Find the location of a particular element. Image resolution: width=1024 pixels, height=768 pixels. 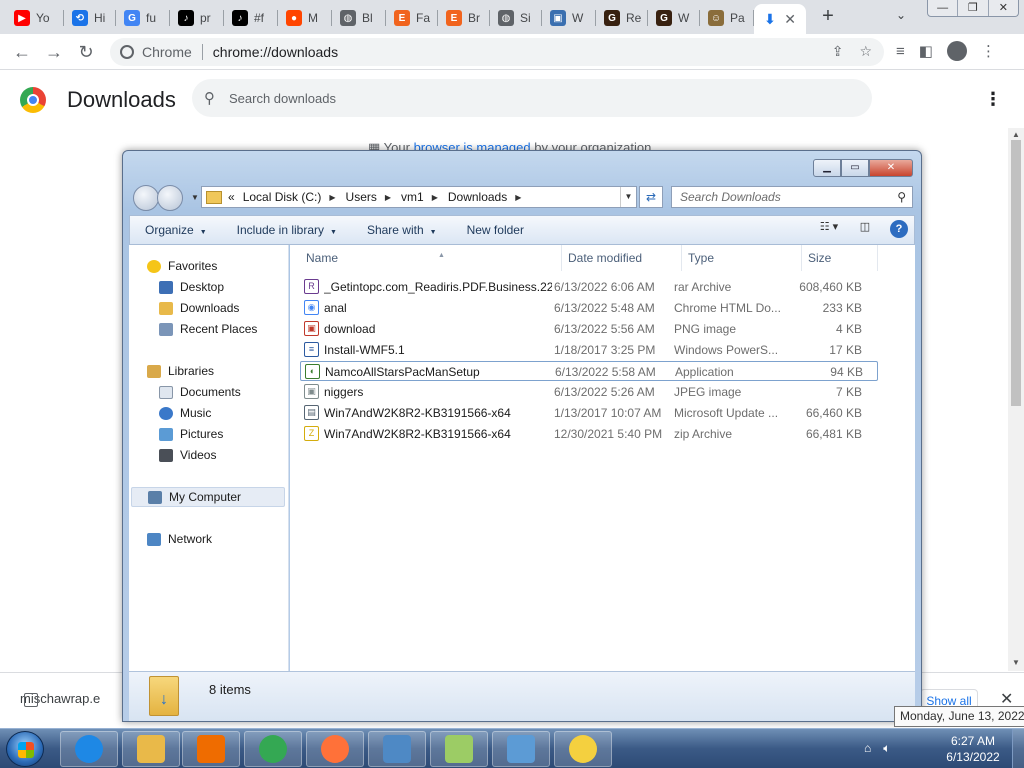

include-in-library-button: Include in library ▼ is located at coordinates (287, 230).